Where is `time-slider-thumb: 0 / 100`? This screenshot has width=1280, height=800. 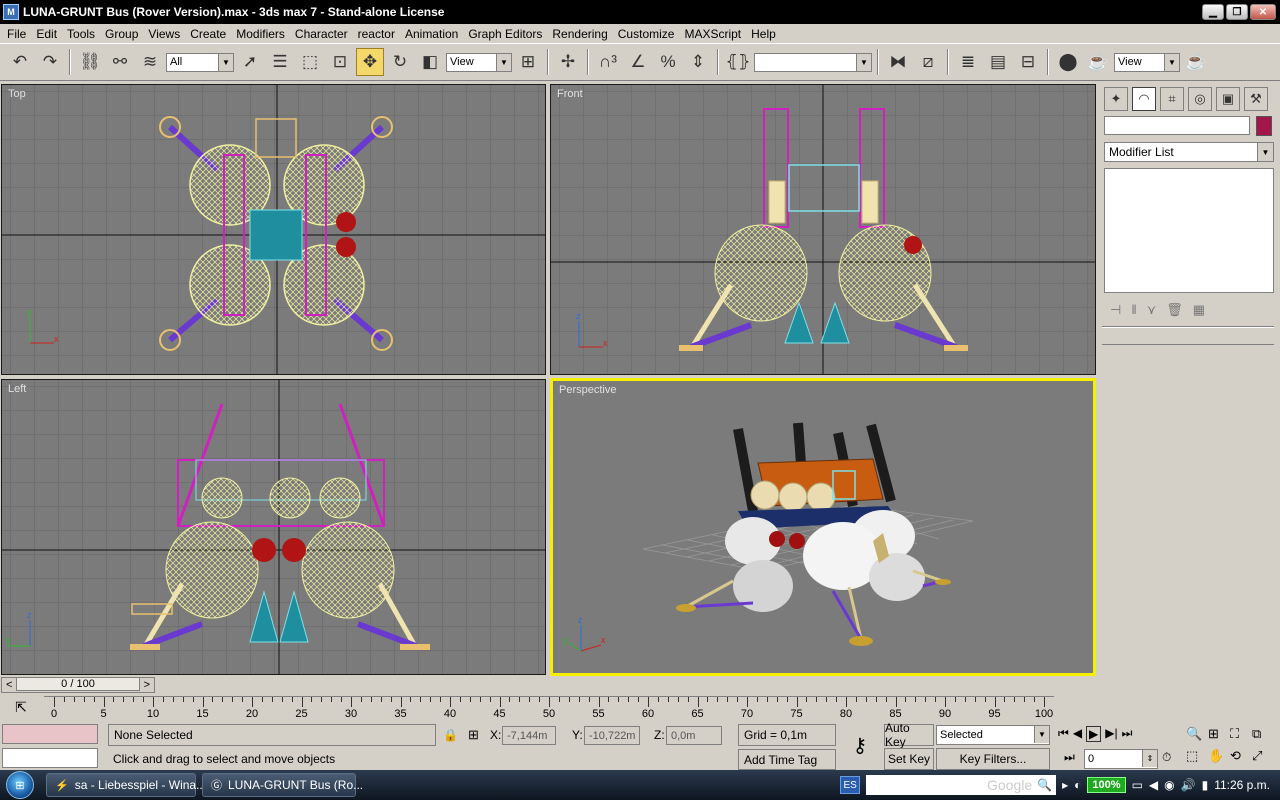
time-slider-thumb: 0 / 100 is located at coordinates (78, 684).